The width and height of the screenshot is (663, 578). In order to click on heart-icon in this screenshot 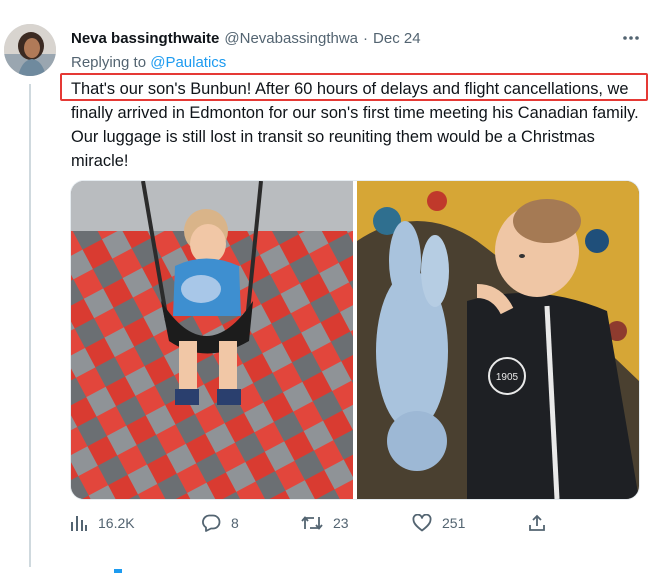, I will do `click(422, 523)`.